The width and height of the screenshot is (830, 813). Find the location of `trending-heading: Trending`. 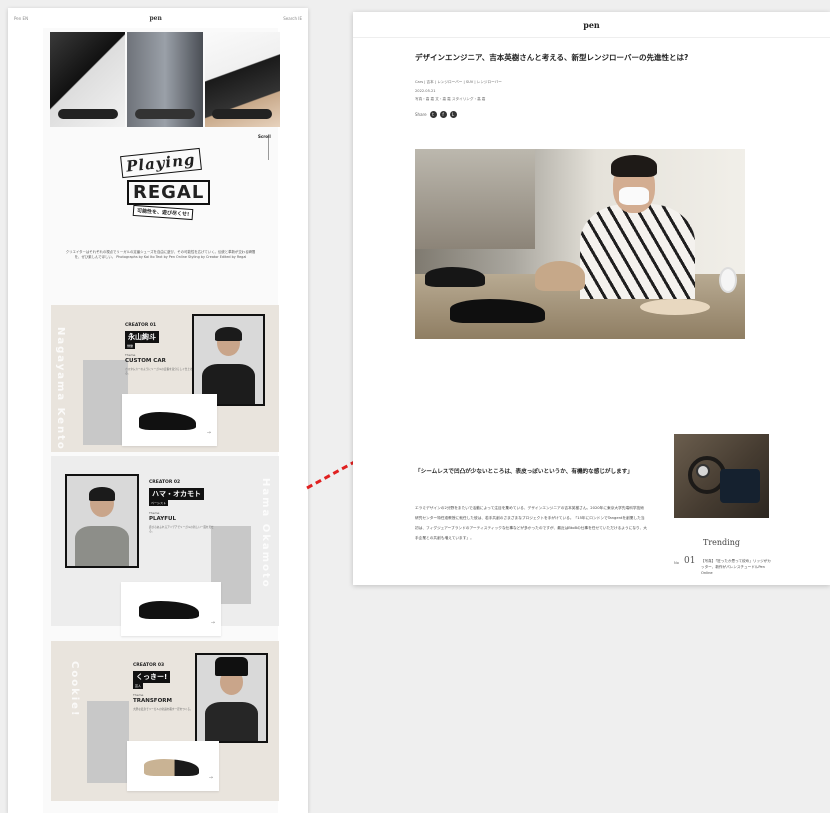

trending-heading: Trending is located at coordinates (721, 542).